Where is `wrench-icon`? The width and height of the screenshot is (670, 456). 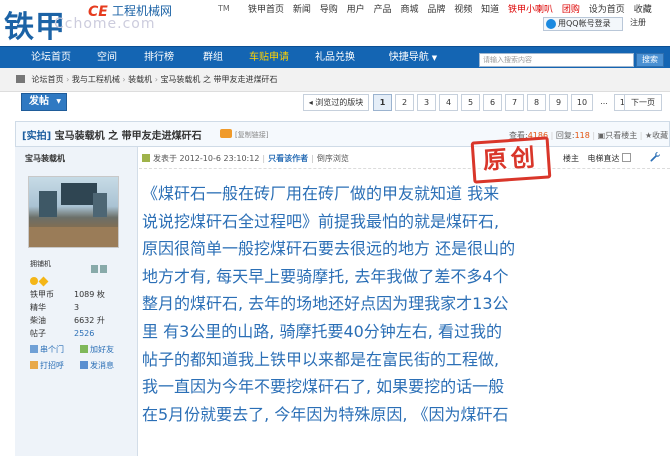 wrench-icon is located at coordinates (655, 157).